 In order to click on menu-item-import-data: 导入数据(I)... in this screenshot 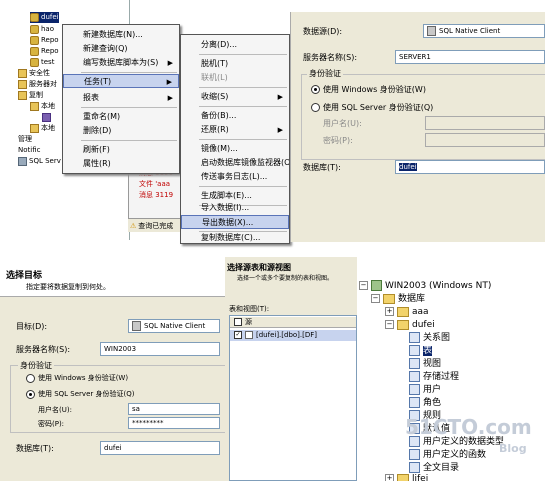, I will do `click(235, 208)`.